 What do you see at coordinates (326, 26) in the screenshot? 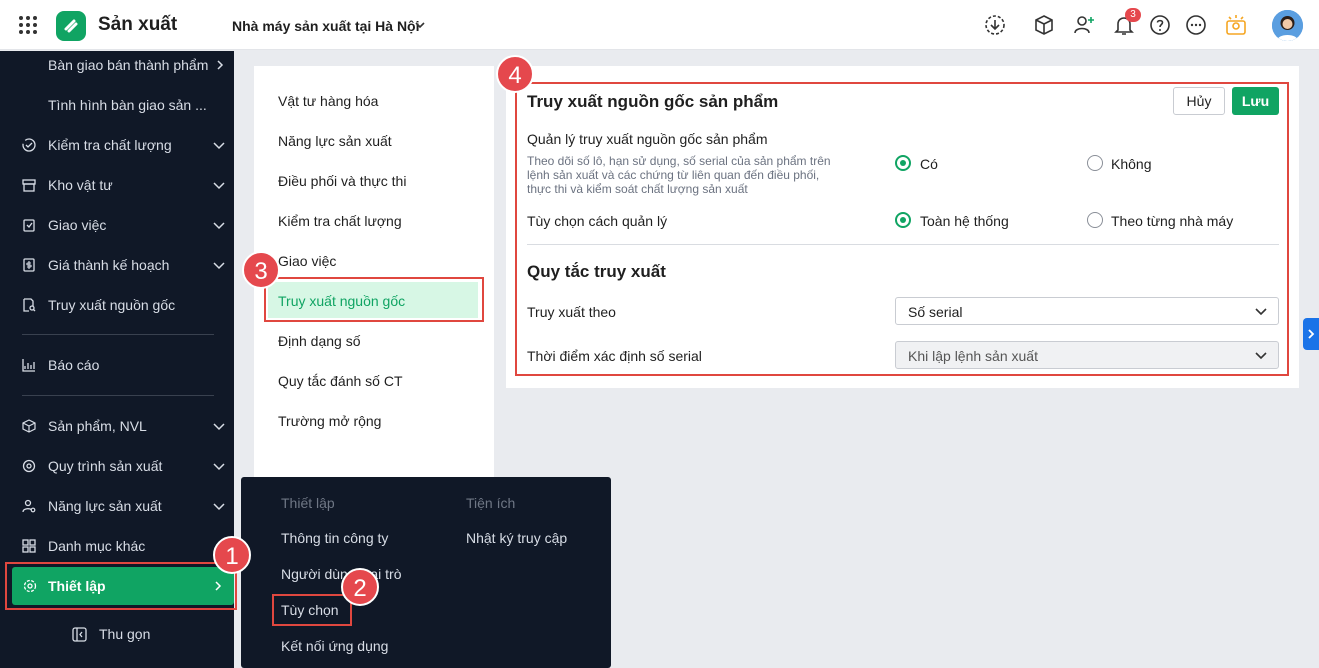
I see `factory-selector: Nhà máy sản xuất tại Hà Nội` at bounding box center [326, 26].